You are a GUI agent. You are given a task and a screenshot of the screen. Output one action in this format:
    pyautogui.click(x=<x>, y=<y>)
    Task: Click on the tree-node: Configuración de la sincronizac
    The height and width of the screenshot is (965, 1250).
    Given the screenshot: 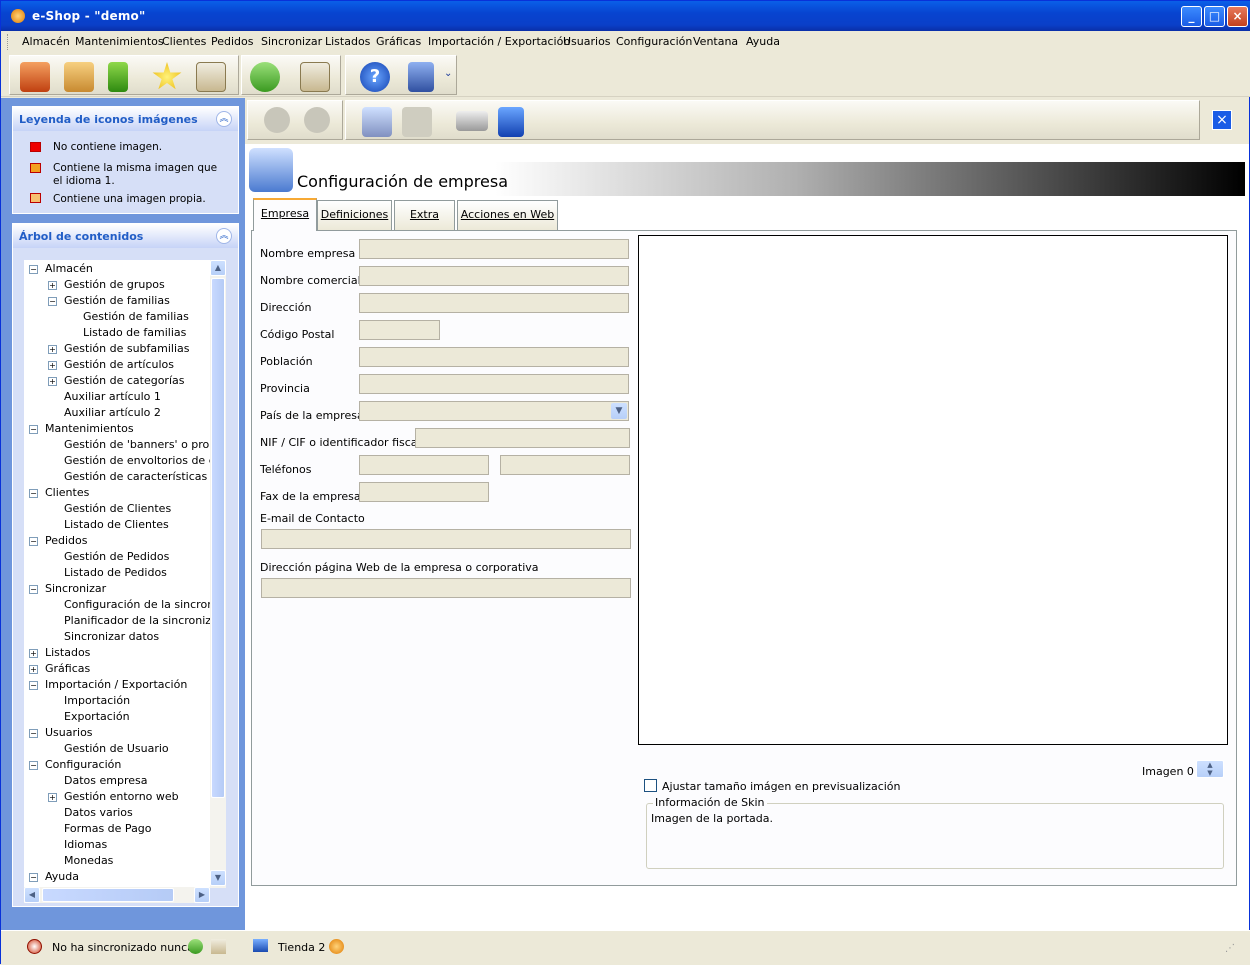 What is the action you would take?
    pyautogui.click(x=137, y=604)
    